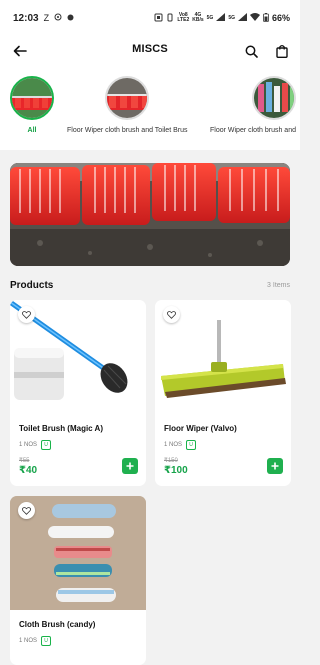 Image resolution: width=320 pixels, height=665 pixels. I want to click on vibrate-icon, so click(170, 18).